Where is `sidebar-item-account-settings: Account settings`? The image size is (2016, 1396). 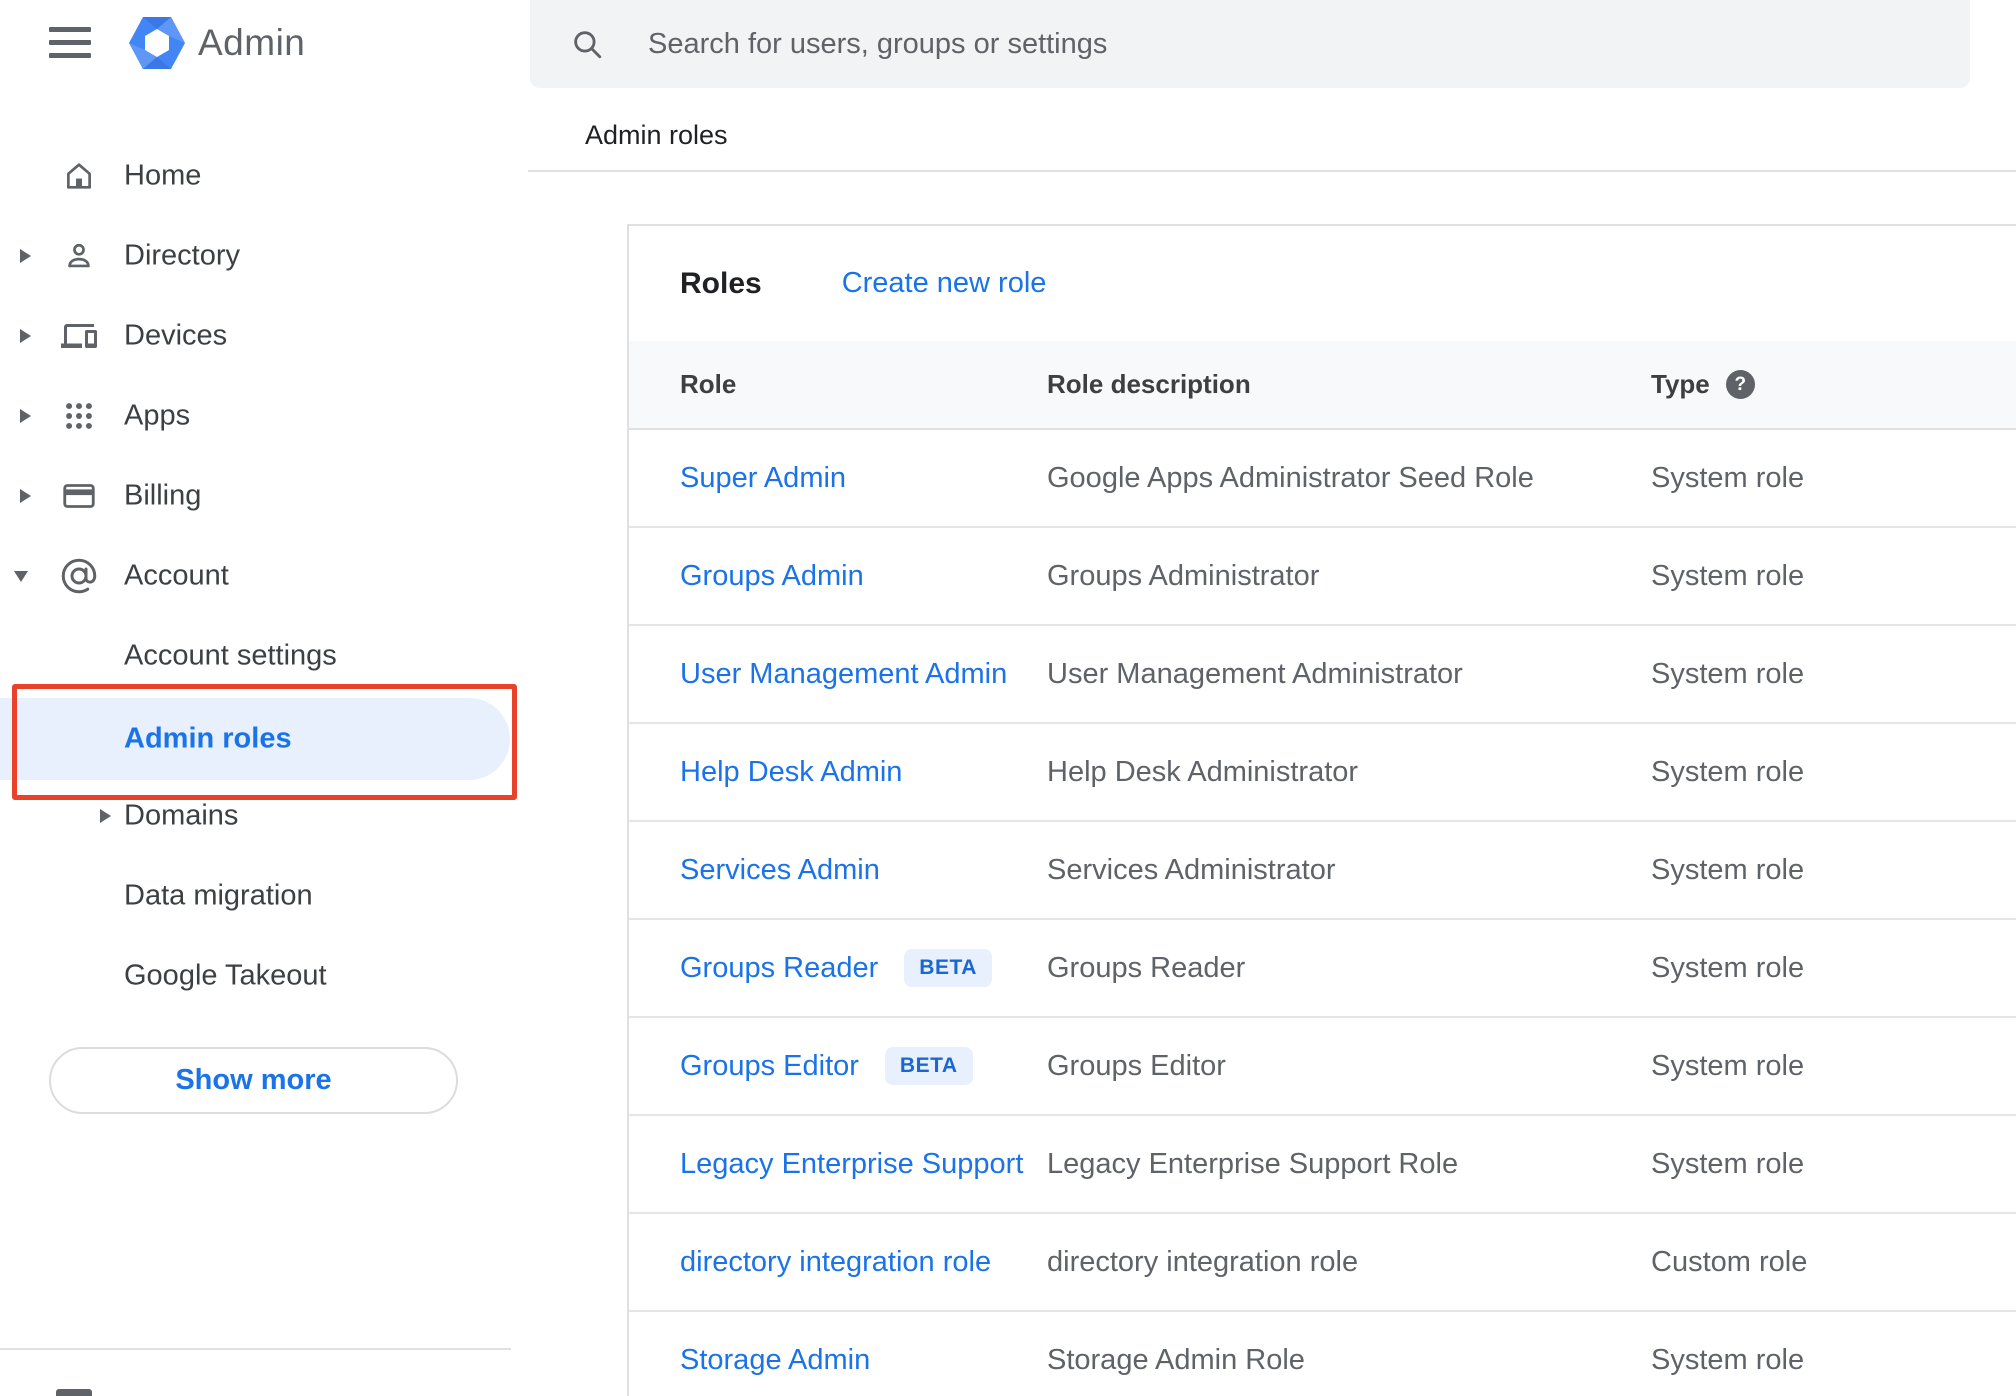
sidebar-item-account-settings: Account settings is located at coordinates (264, 656).